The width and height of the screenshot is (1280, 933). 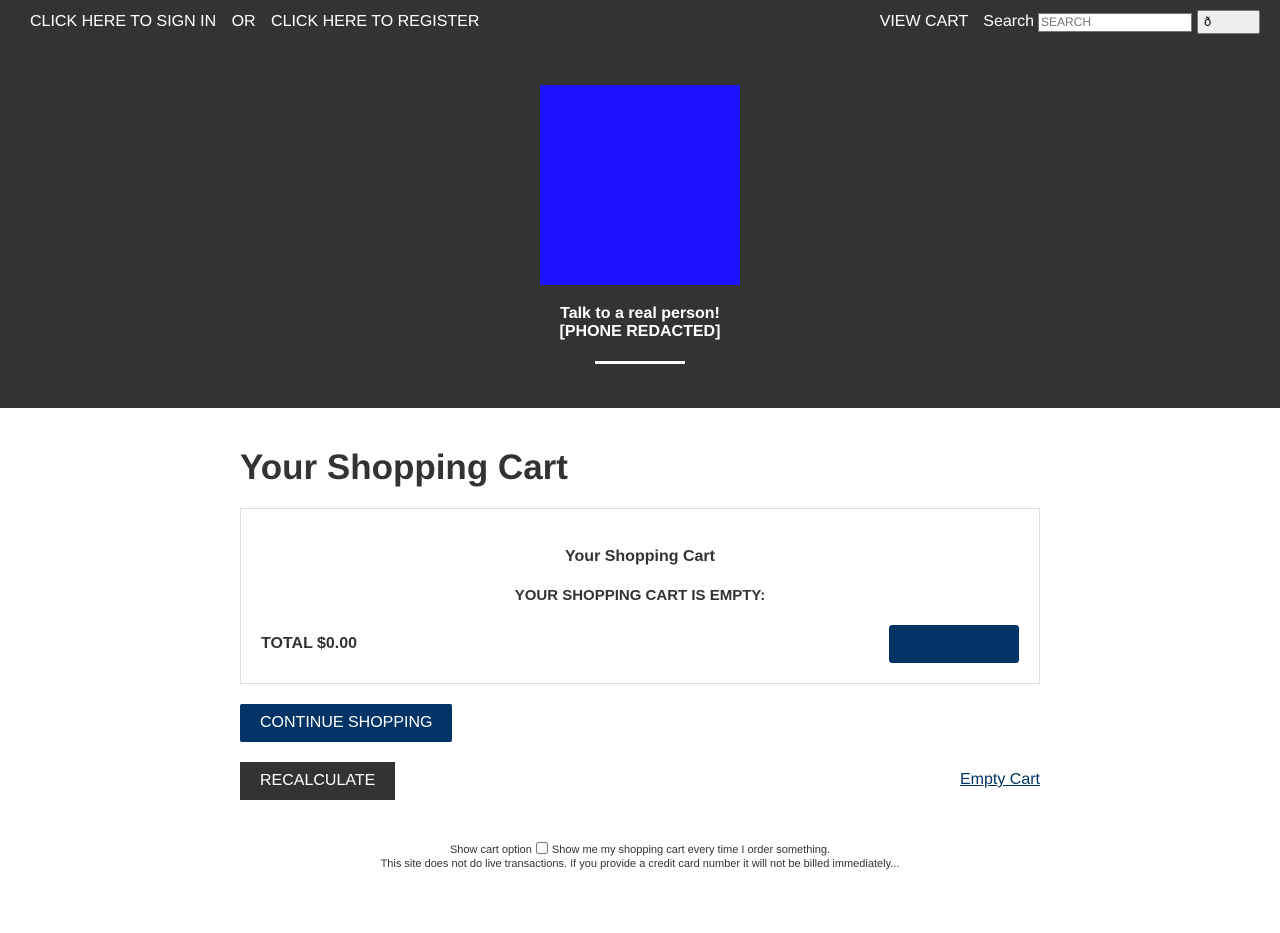 I want to click on contact-info: Talk to a real person! [PHONE REDACTED], so click(x=640, y=323).